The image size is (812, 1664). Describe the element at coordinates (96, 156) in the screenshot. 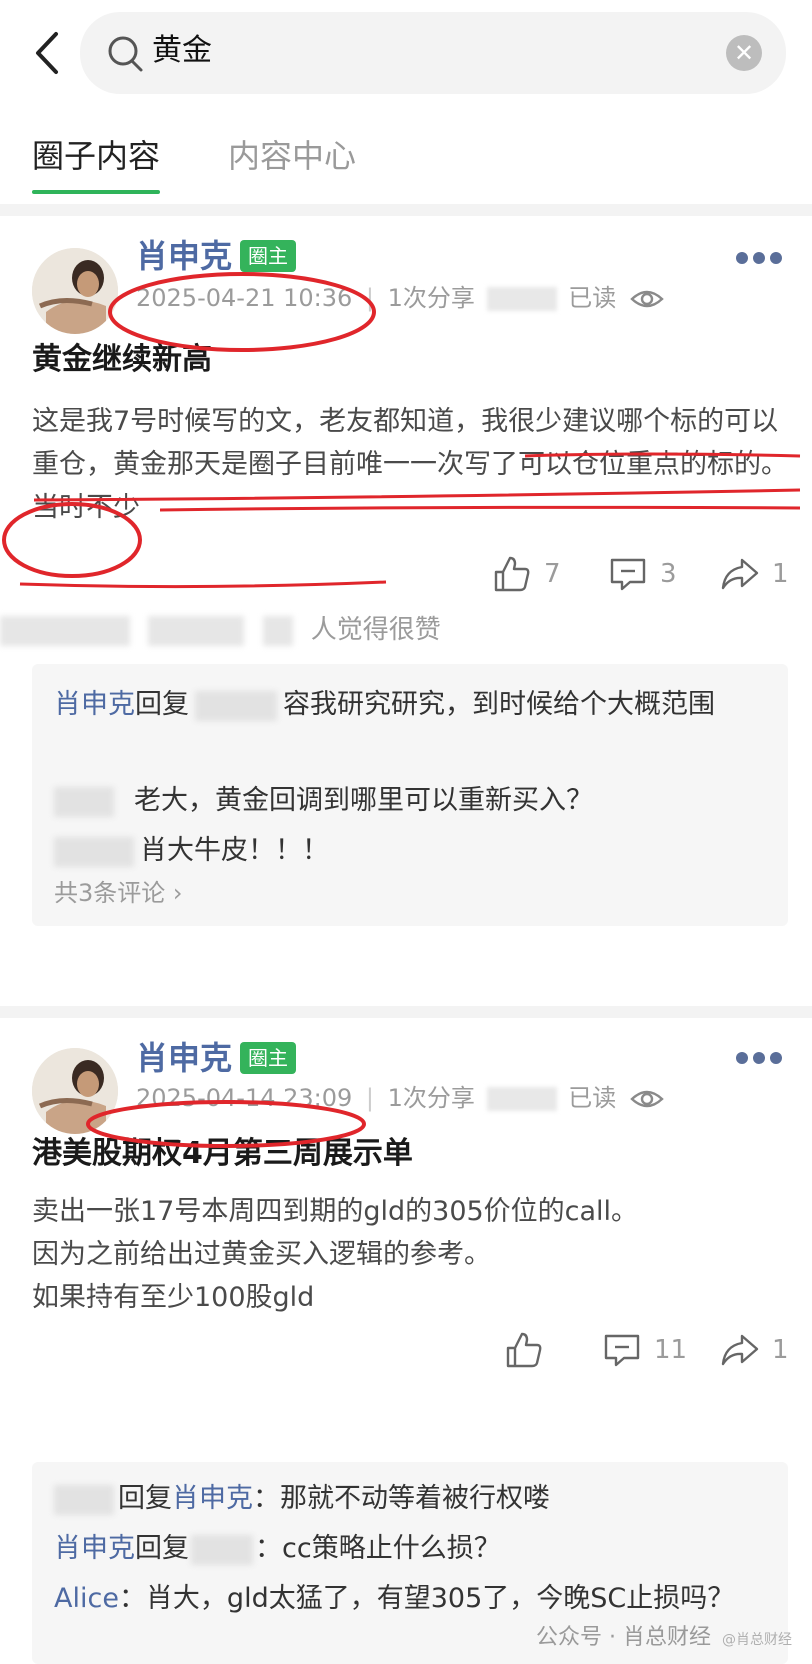

I see `tab-circle-content: 圈子内容` at that location.